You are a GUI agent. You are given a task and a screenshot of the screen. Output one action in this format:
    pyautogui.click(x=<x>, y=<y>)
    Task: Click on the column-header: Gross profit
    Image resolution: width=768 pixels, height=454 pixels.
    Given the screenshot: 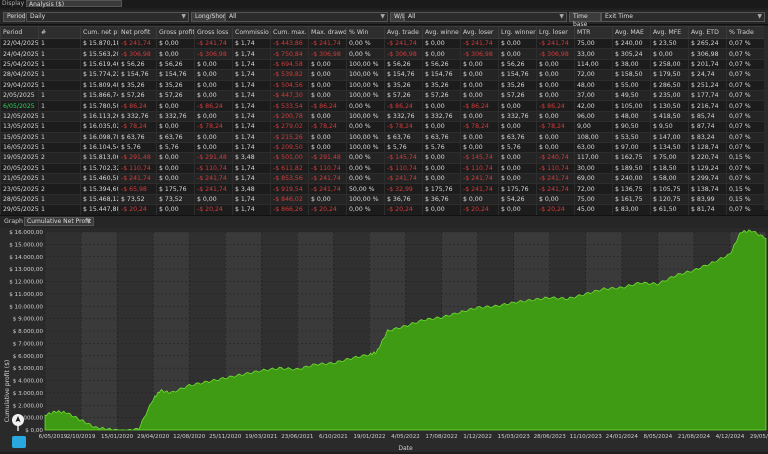 What is the action you would take?
    pyautogui.click(x=176, y=33)
    